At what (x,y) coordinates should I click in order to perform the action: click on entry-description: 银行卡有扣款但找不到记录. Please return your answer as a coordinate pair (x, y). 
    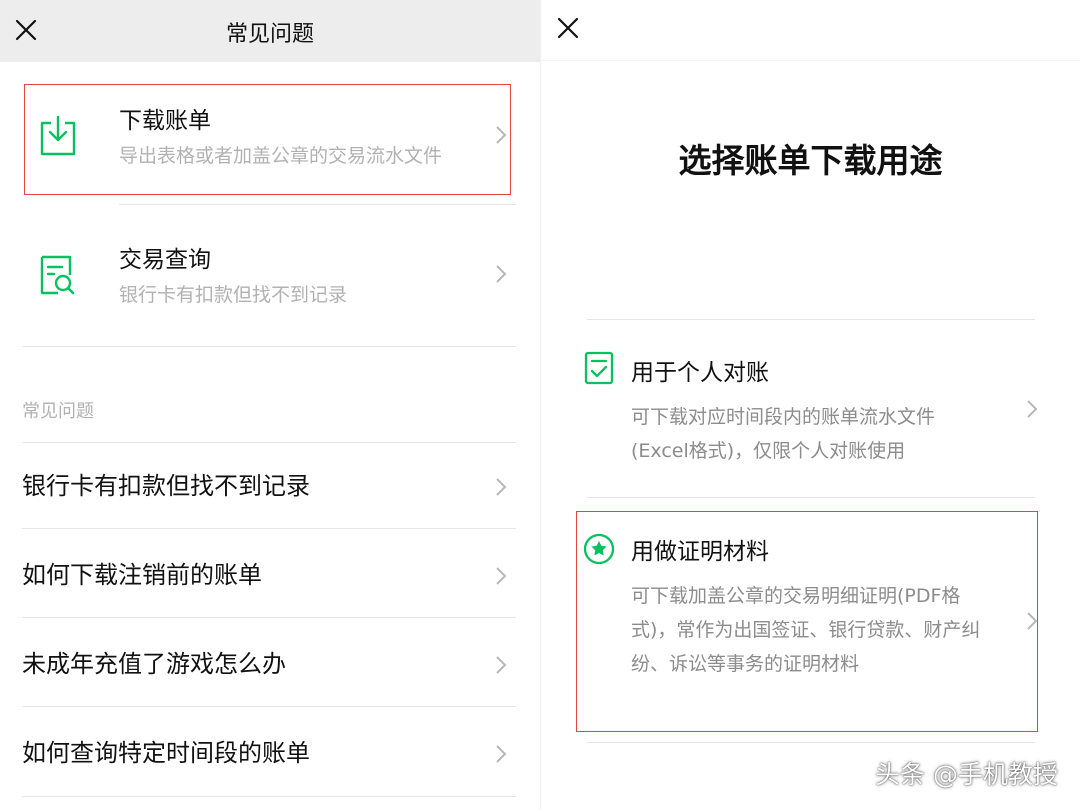
    Looking at the image, I should click on (233, 295).